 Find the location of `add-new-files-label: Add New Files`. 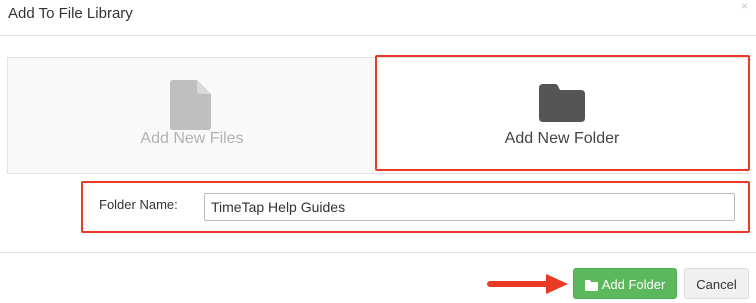

add-new-files-label: Add New Files is located at coordinates (192, 138).